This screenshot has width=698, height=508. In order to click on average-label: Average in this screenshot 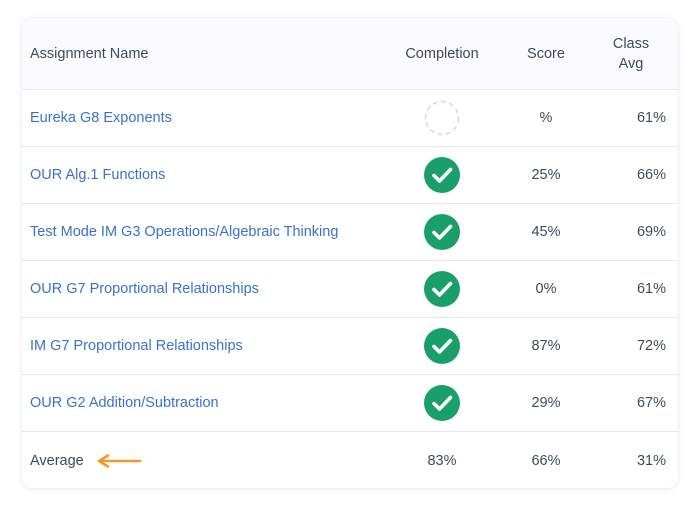, I will do `click(57, 460)`.